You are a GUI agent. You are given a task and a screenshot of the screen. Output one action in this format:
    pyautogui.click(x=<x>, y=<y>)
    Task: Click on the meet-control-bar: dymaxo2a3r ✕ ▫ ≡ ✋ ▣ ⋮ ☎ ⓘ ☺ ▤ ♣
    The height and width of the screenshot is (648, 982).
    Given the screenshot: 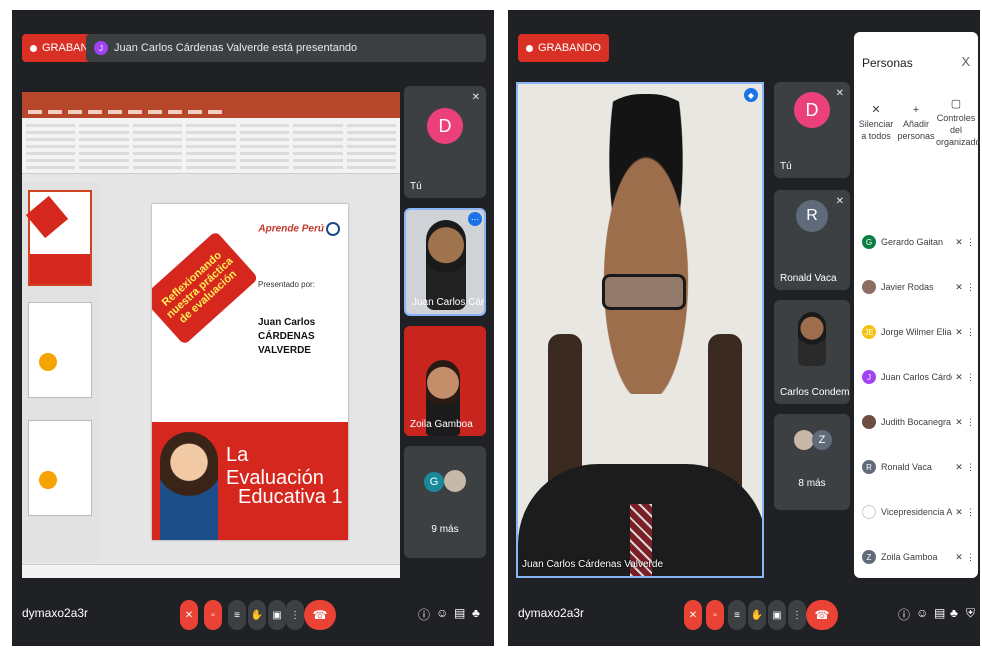 What is the action you would take?
    pyautogui.click(x=253, y=614)
    